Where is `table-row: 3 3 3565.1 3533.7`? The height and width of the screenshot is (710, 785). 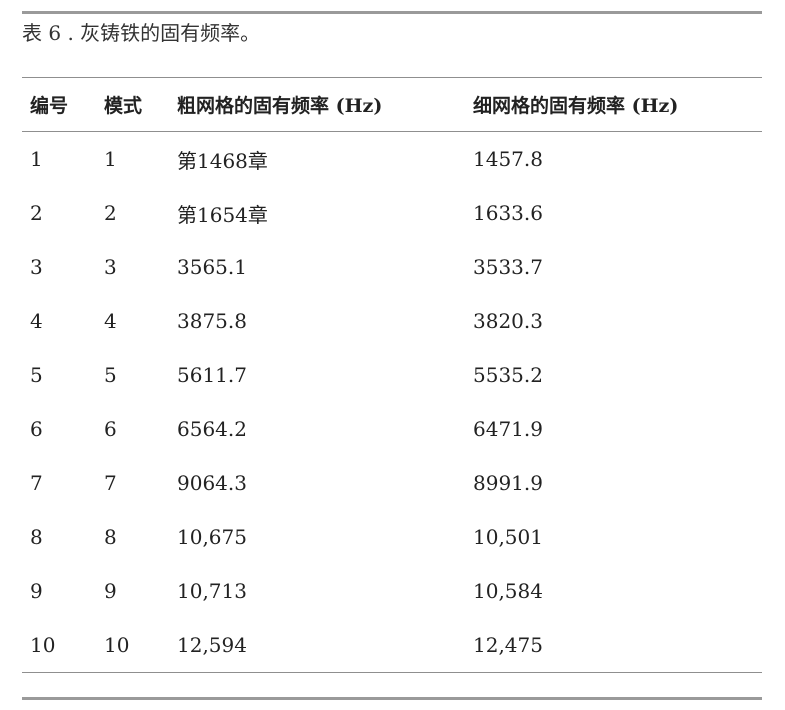 table-row: 3 3 3565.1 3533.7 is located at coordinates (392, 267).